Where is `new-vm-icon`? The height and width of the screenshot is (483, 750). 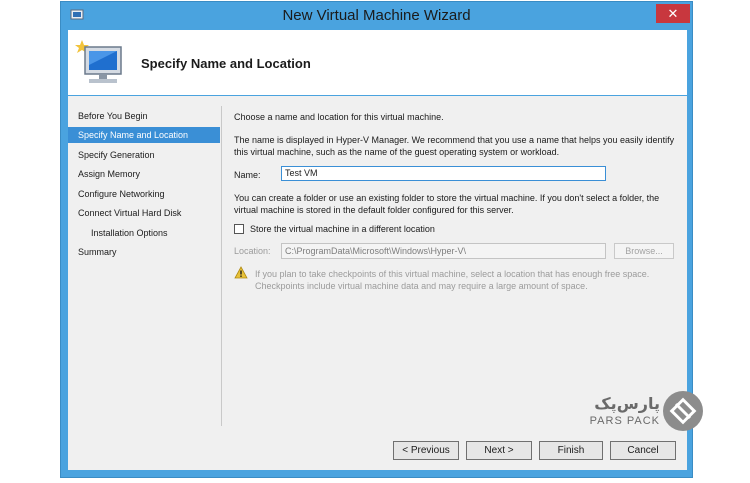 new-vm-icon is located at coordinates (98, 61).